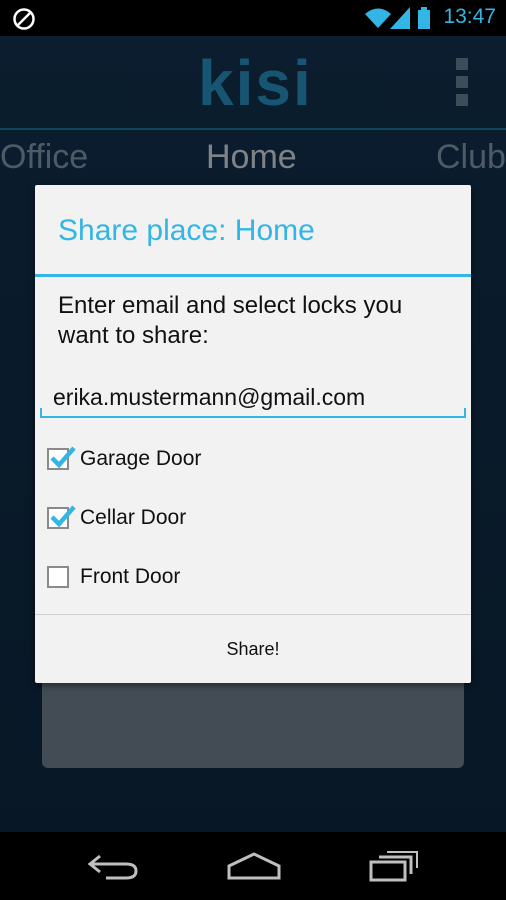  I want to click on home-icon, so click(254, 866).